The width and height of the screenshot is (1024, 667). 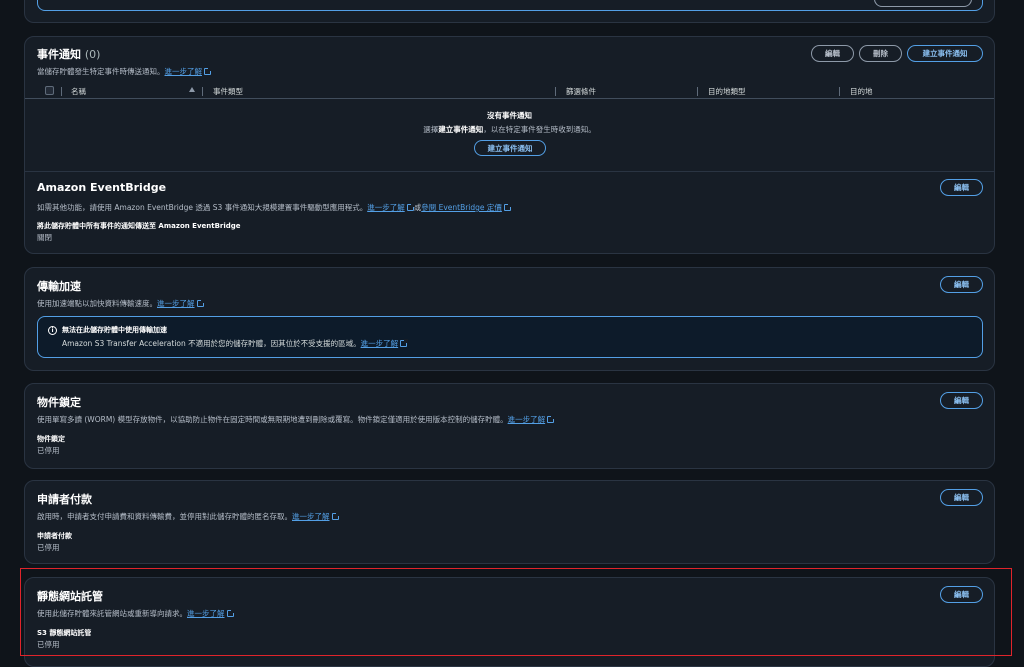 I want to click on select-all-checkbox, so click(x=49, y=90).